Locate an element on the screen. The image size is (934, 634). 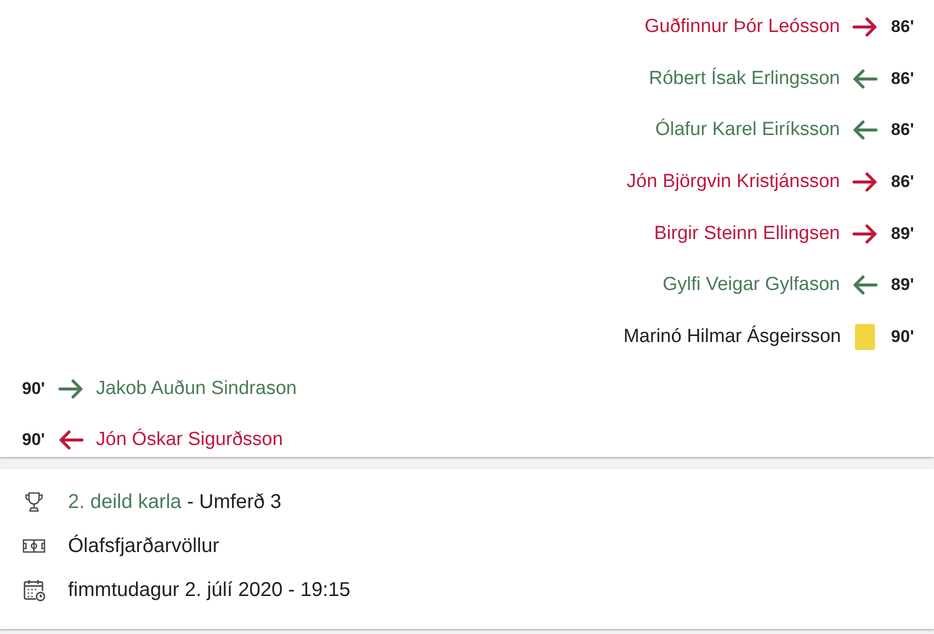
date-time-text: fimmtudagur 2. júlí 2020 - 19:15 is located at coordinates (209, 590).